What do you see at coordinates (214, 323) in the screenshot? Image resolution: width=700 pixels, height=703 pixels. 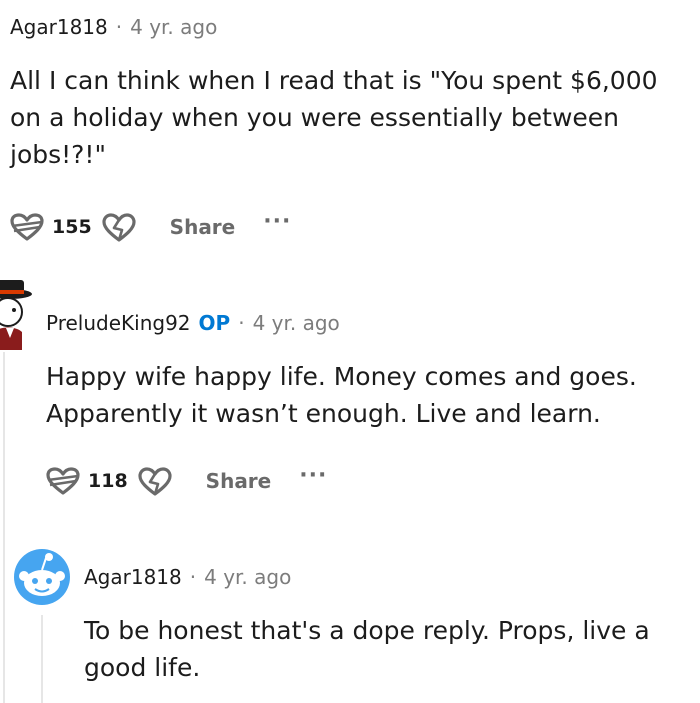 I see `op-badge: OP` at bounding box center [214, 323].